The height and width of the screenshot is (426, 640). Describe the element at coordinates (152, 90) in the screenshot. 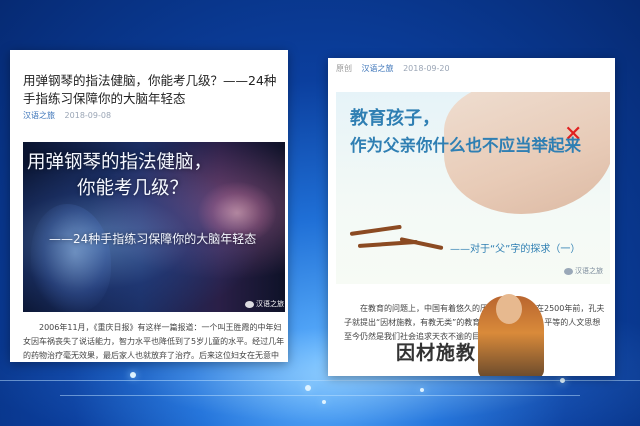

I see `left-article-title: 用弹钢琴的指法健脑，你能考几级？——24种手指练习保障你的大脑年轻态` at that location.